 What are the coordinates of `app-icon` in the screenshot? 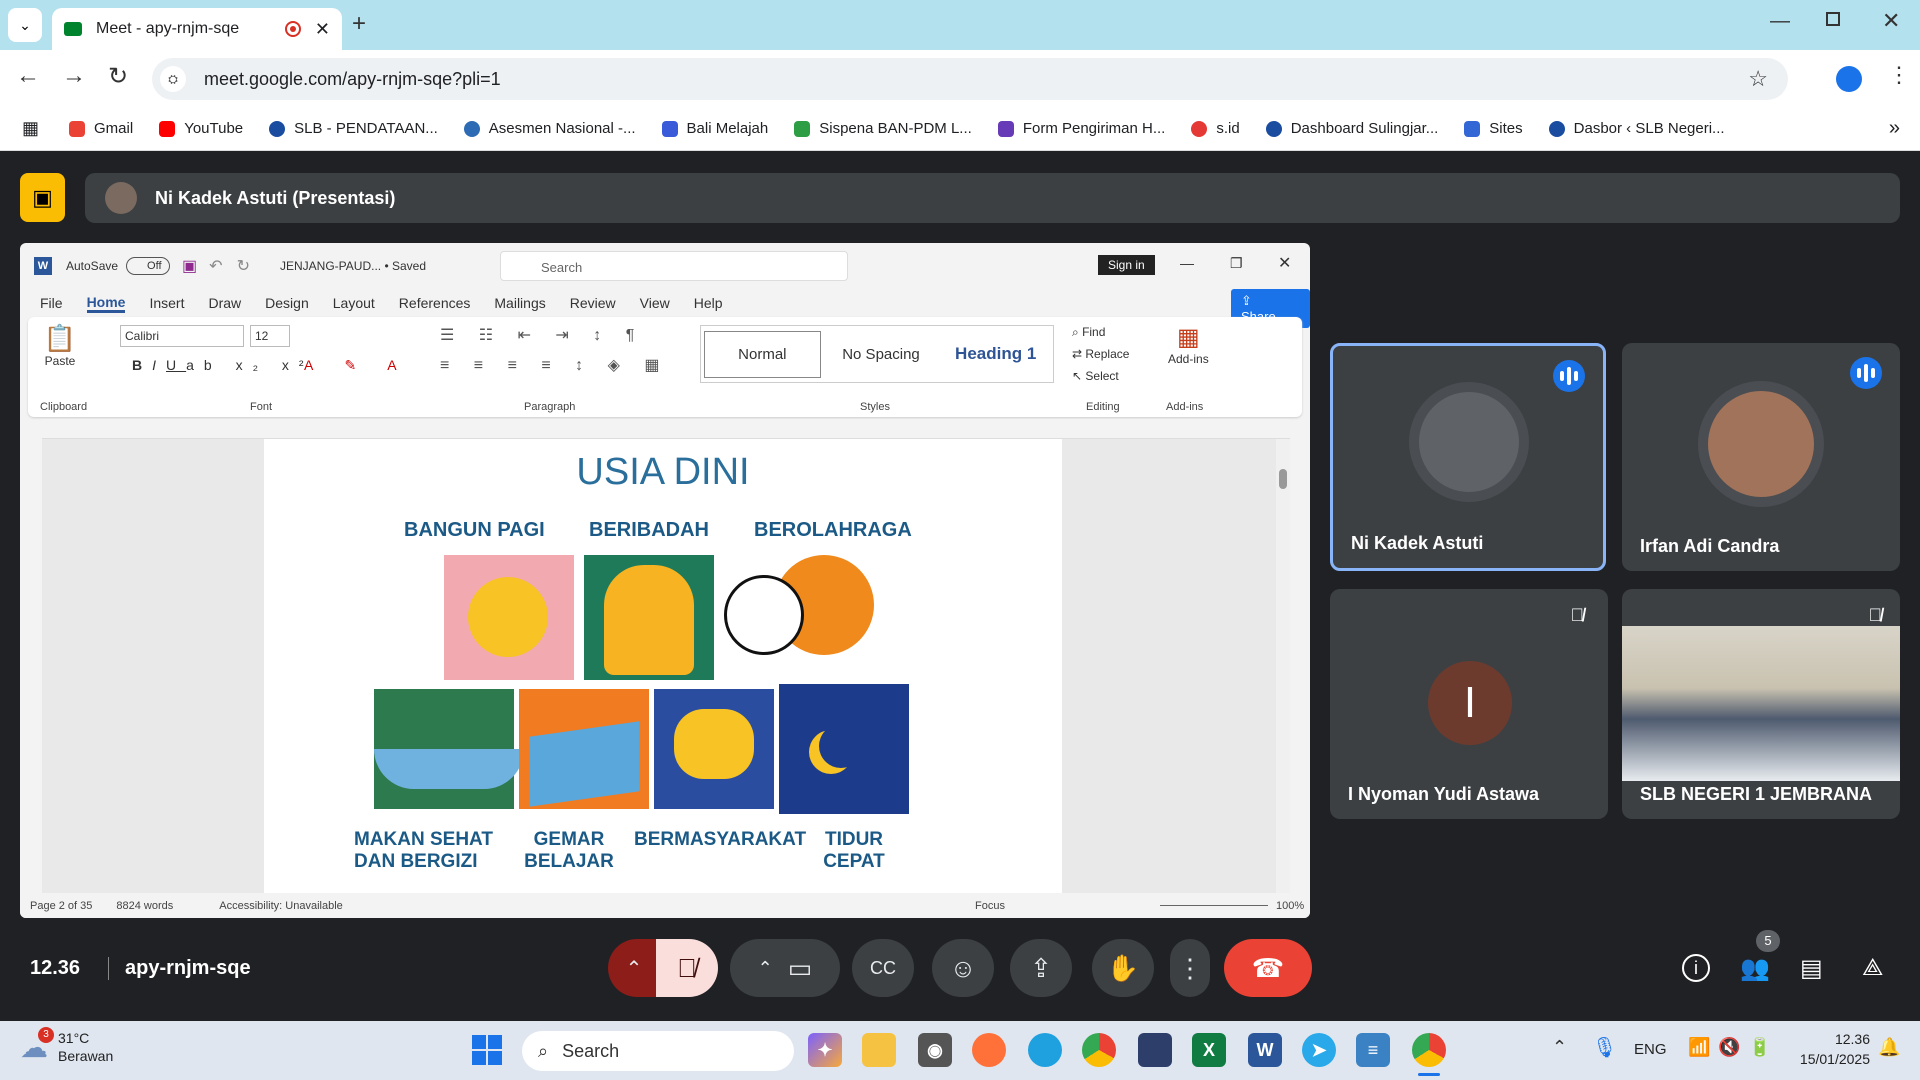 It's located at (1155, 1050).